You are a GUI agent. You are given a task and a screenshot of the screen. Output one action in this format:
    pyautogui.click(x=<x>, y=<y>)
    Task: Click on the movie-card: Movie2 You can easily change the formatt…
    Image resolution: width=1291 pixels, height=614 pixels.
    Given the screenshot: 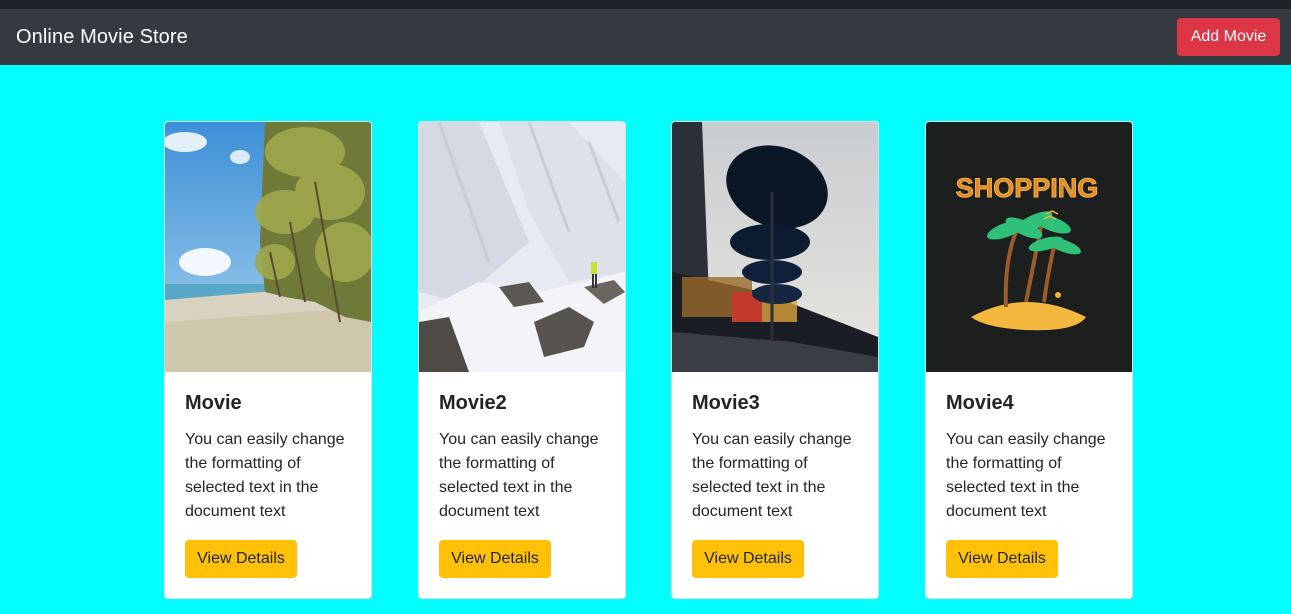 What is the action you would take?
    pyautogui.click(x=522, y=360)
    